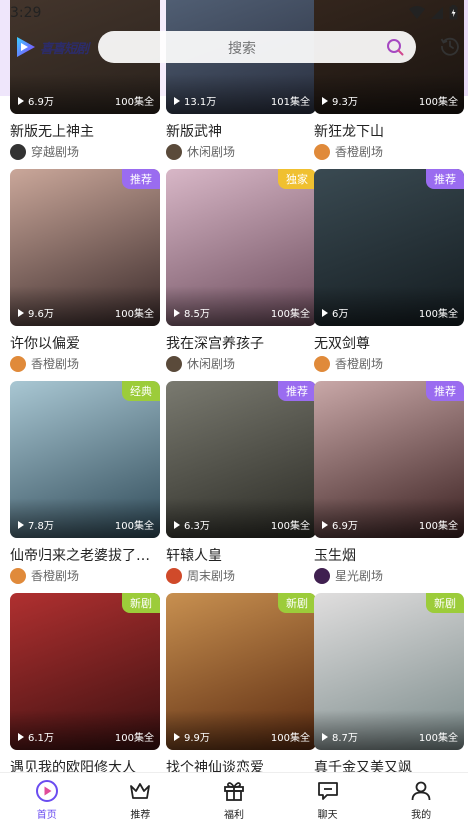 This screenshot has height=832, width=468. What do you see at coordinates (297, 603) in the screenshot?
I see `drama-tag-badge: 新剧` at bounding box center [297, 603].